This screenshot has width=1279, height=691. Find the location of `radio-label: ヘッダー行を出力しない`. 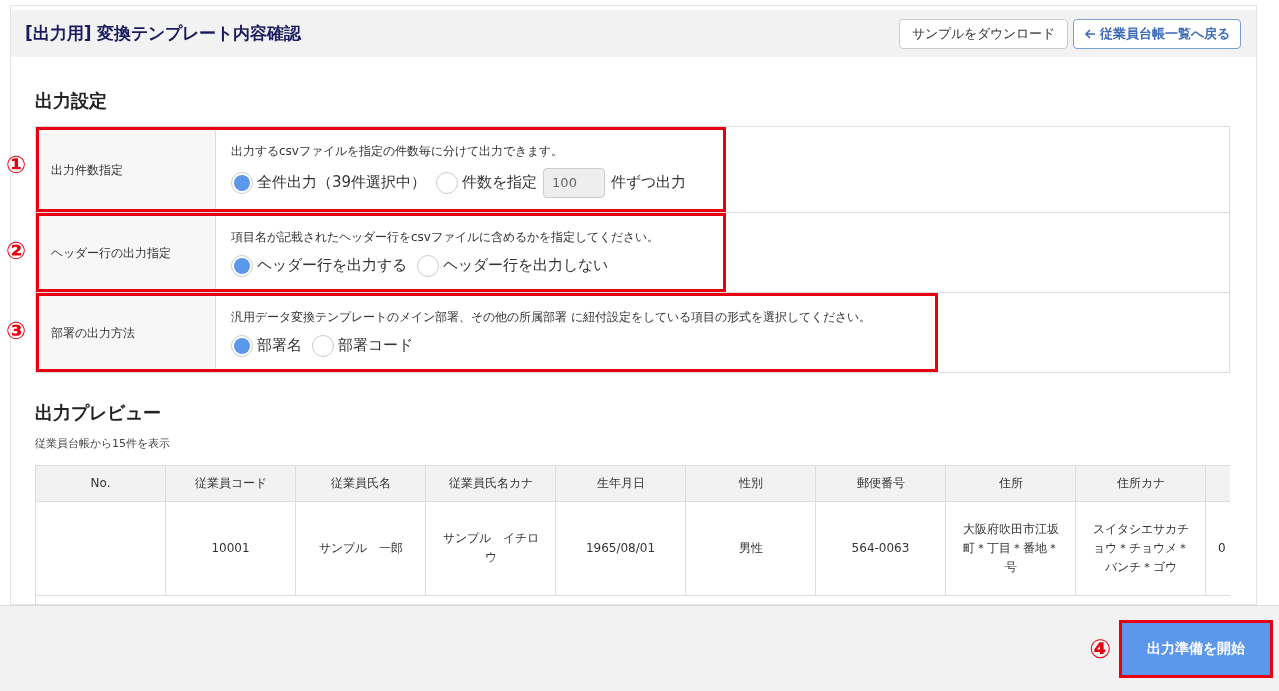

radio-label: ヘッダー行を出力しない is located at coordinates (525, 265).